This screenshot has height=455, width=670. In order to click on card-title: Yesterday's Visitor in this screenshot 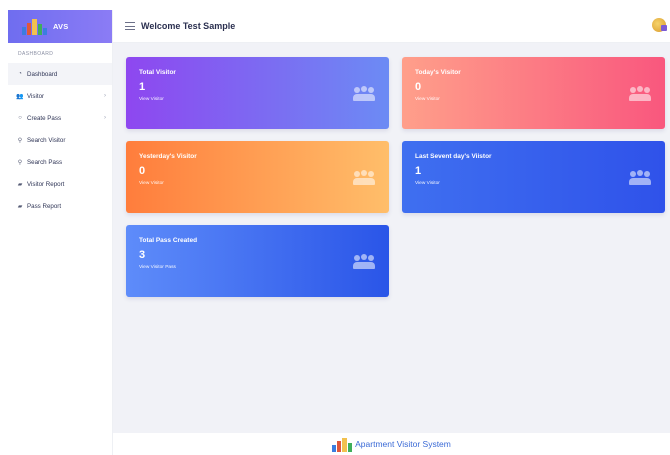, I will do `click(168, 156)`.